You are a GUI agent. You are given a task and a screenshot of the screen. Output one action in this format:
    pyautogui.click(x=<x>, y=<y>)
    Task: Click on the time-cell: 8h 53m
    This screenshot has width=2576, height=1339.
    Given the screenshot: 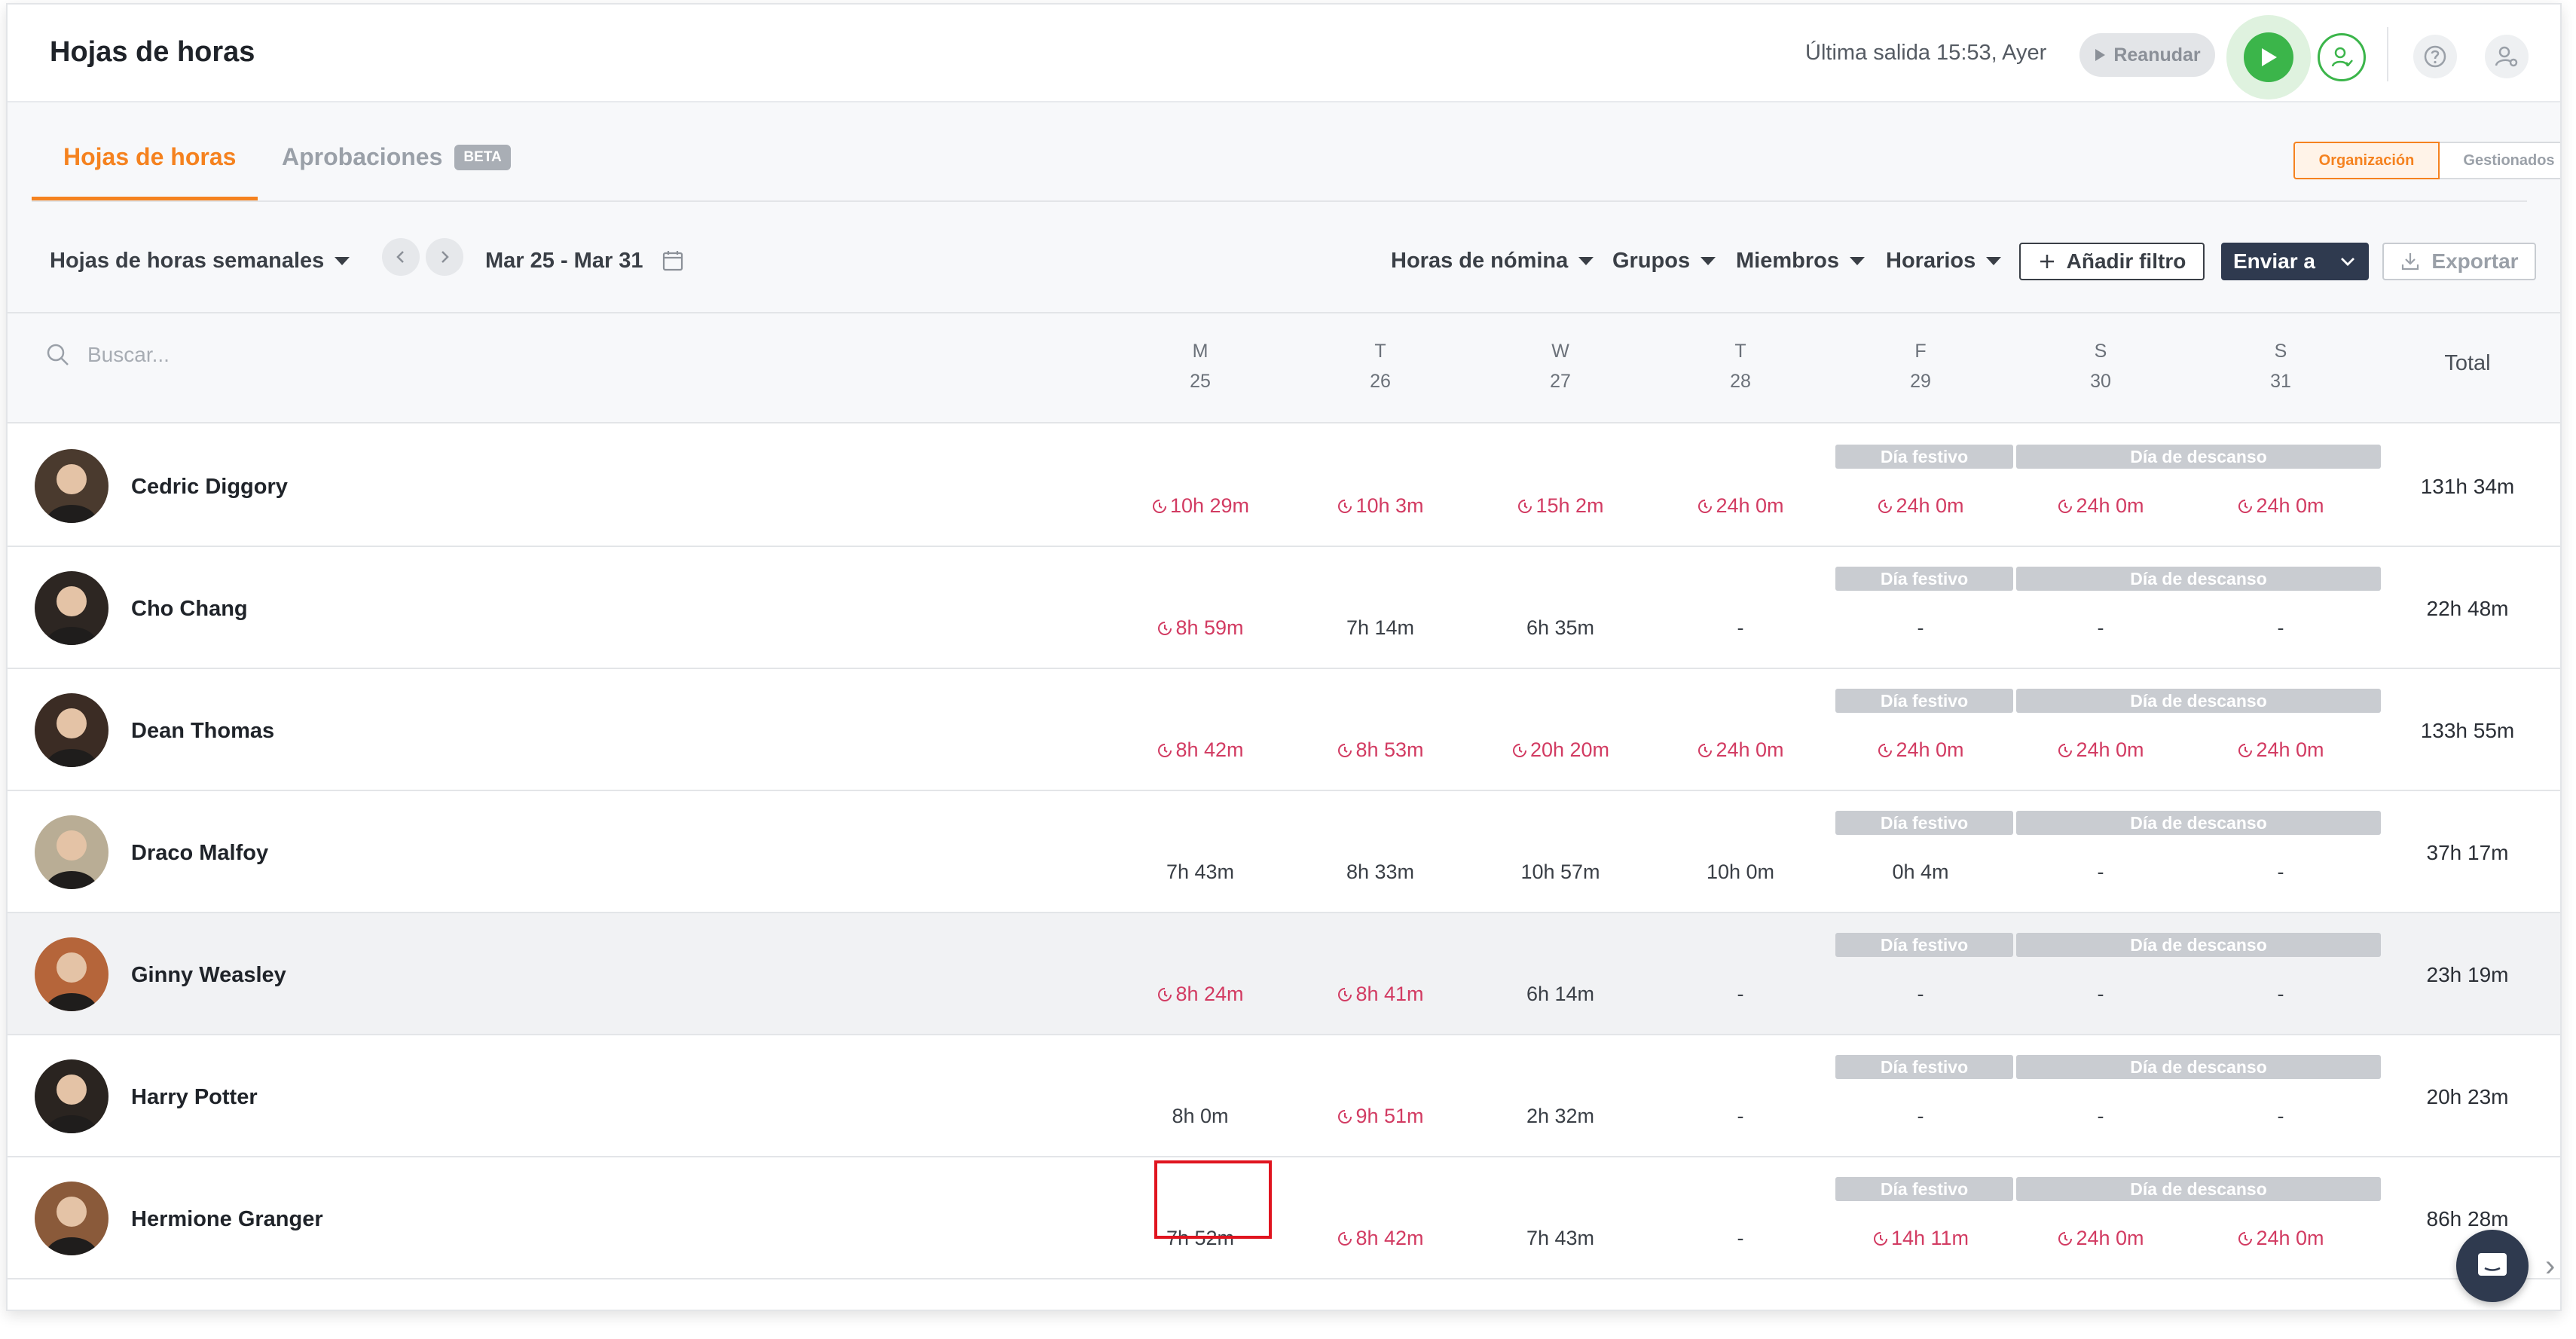 What is the action you would take?
    pyautogui.click(x=1380, y=750)
    